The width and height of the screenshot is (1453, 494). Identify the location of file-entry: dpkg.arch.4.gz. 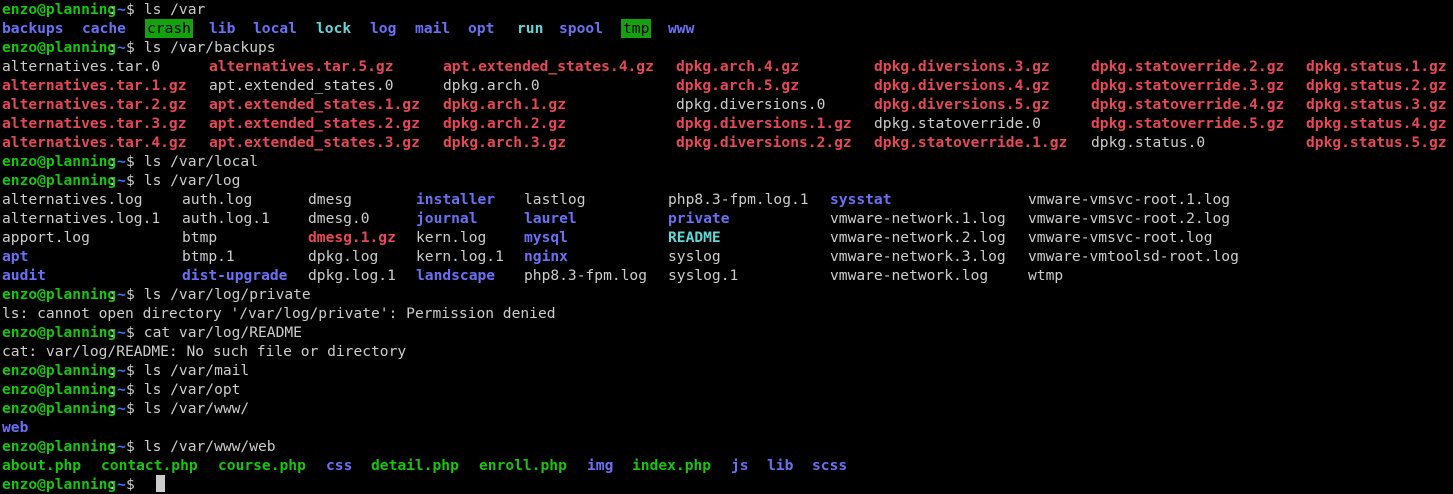
(738, 66).